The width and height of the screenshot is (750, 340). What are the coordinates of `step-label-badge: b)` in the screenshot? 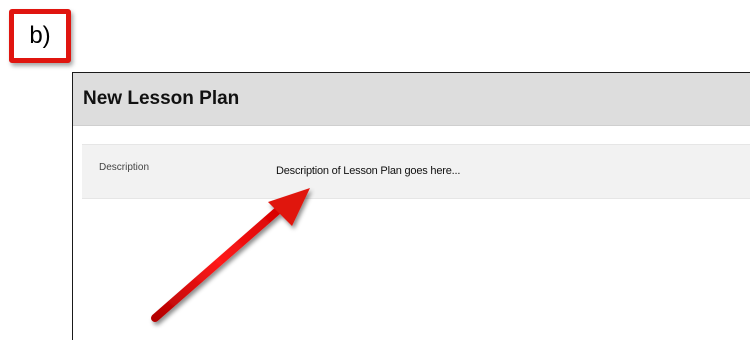 It's located at (40, 36).